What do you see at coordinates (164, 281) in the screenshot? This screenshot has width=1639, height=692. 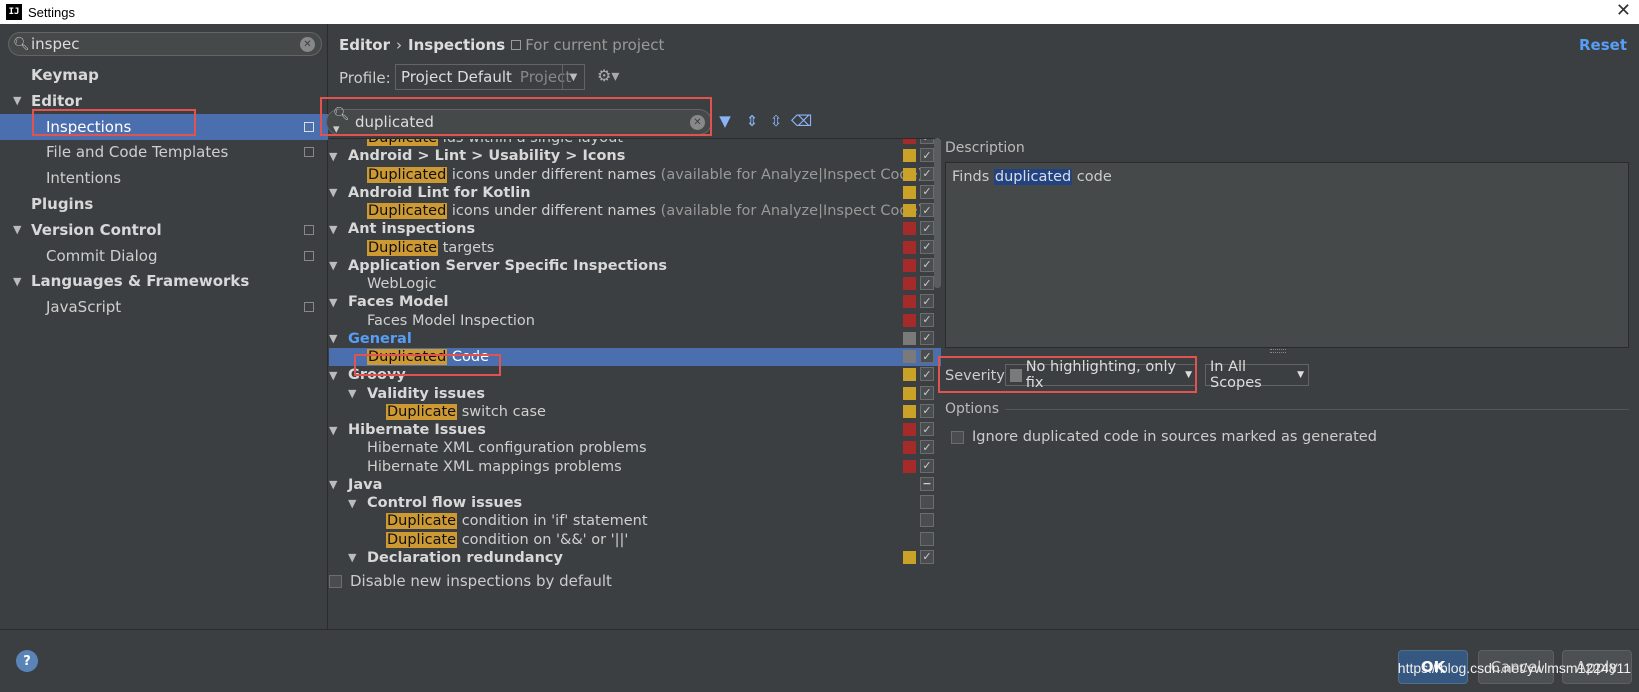 I see `sidebar-item: ▼ Languages & Frameworks` at bounding box center [164, 281].